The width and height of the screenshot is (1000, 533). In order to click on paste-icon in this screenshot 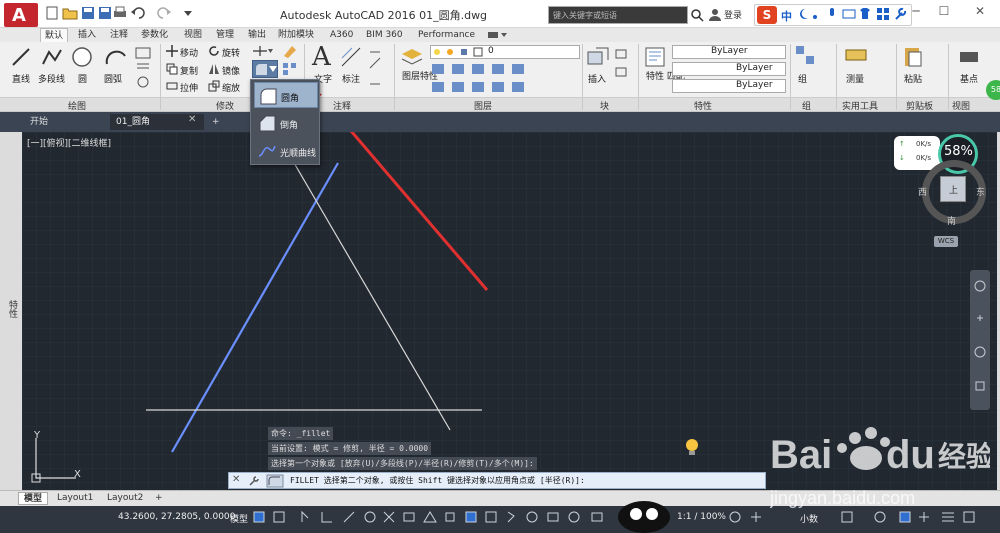, I will do `click(913, 56)`.